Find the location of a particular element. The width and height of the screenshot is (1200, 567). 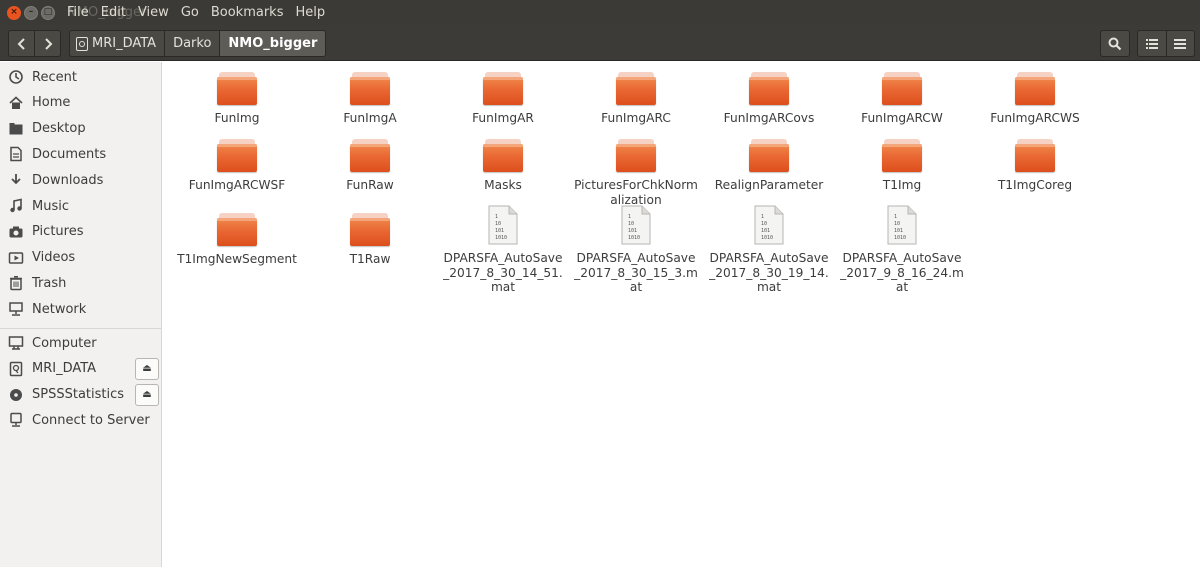

minimize-window-icon: – is located at coordinates (31, 12).